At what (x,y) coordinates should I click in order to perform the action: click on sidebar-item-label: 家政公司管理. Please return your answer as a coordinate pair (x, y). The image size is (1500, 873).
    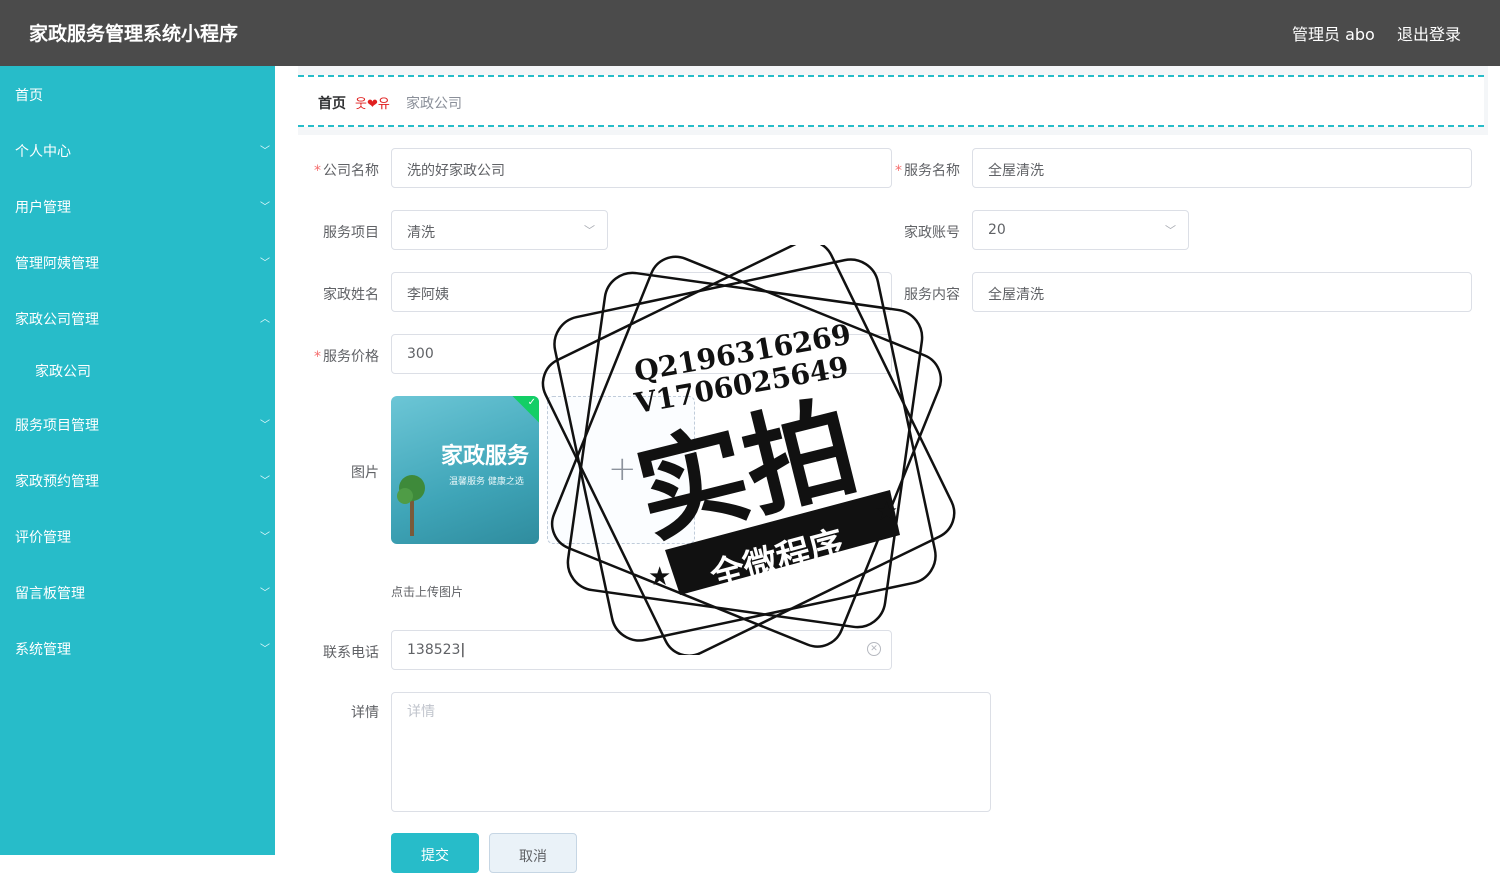
    Looking at the image, I should click on (57, 320).